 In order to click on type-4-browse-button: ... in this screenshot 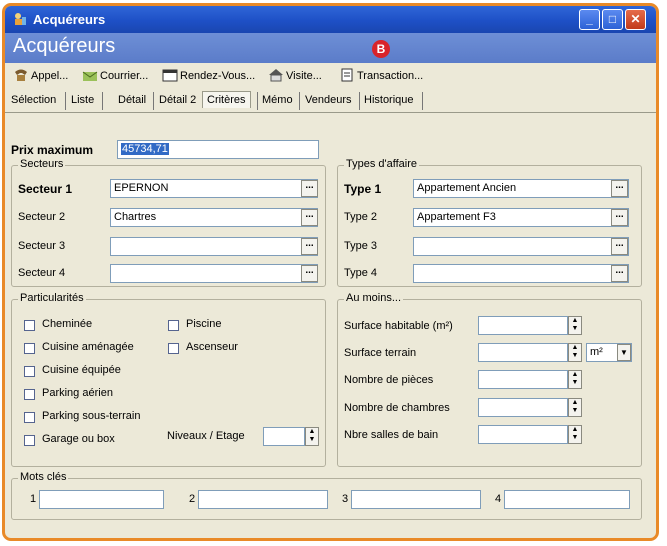, I will do `click(619, 273)`.